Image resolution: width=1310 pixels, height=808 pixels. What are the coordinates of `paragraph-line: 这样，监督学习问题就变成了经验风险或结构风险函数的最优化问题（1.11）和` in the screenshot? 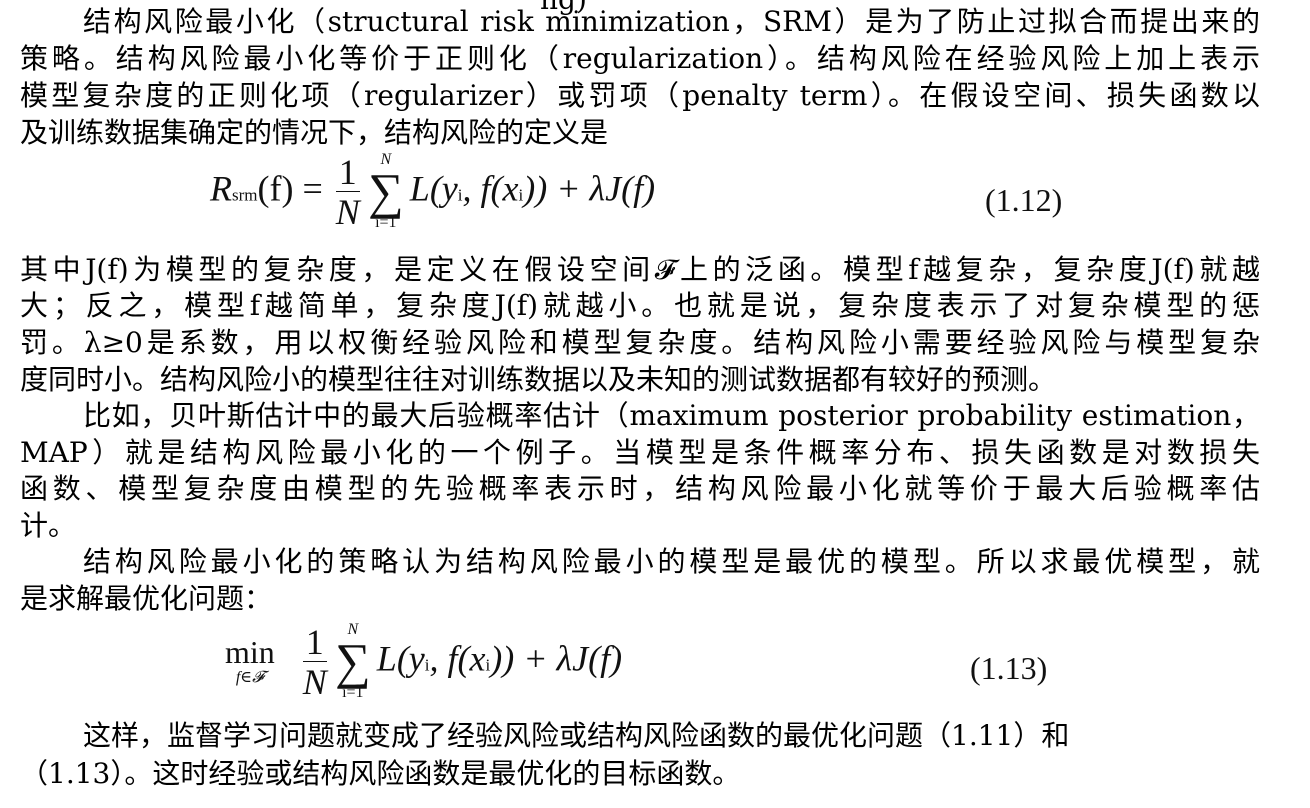 It's located at (576, 735).